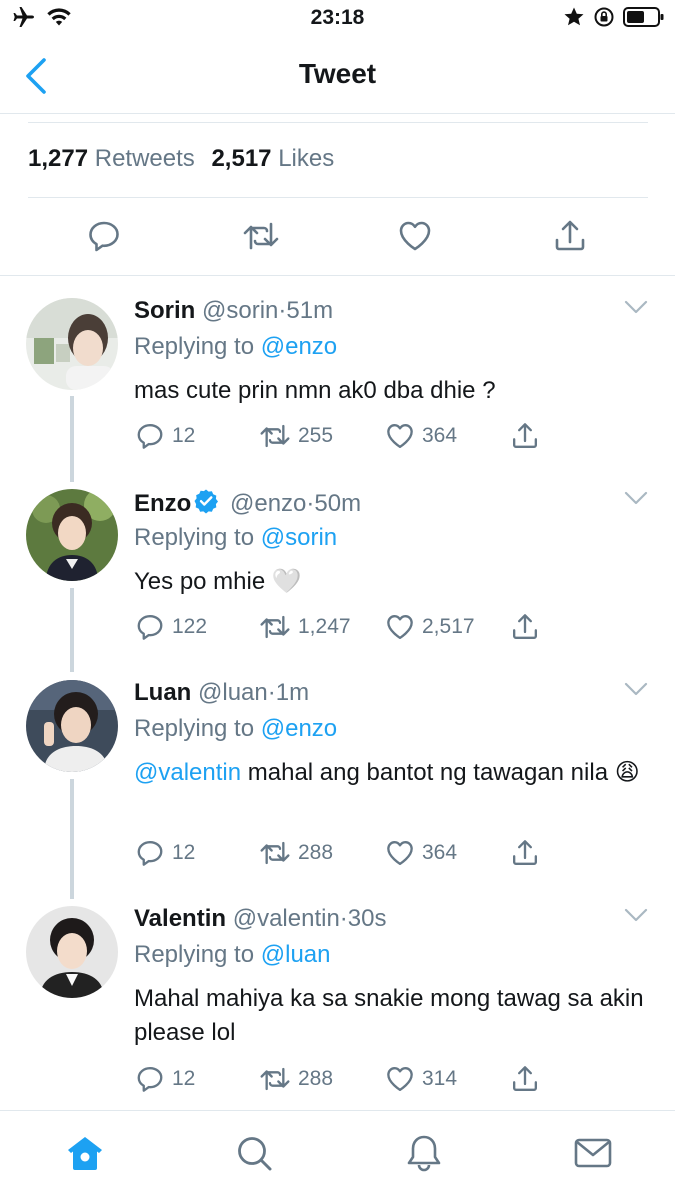 This screenshot has height=1200, width=675. I want to click on replying-to-link: @sorin, so click(299, 537).